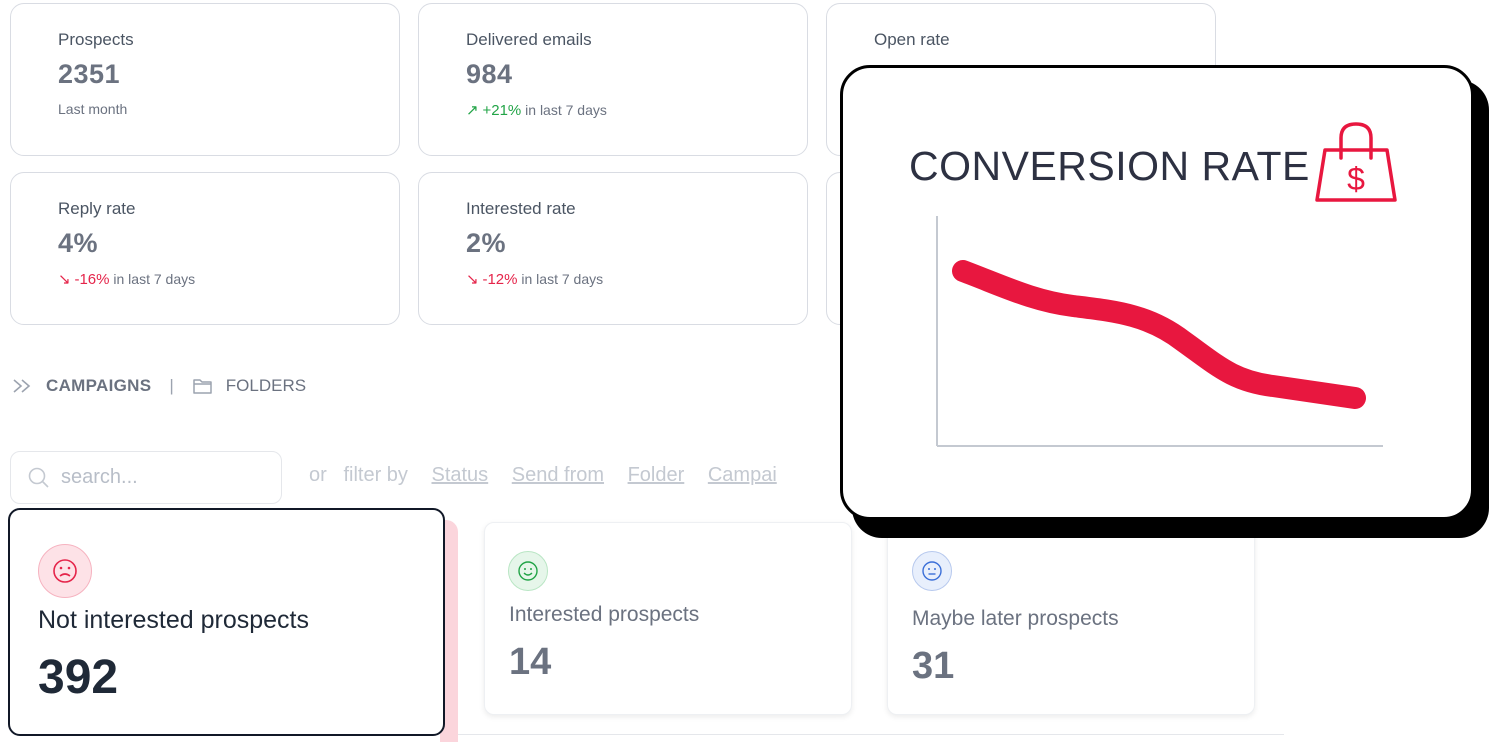 The image size is (1489, 742). What do you see at coordinates (500, 279) in the screenshot?
I see `trend-value: -12%` at bounding box center [500, 279].